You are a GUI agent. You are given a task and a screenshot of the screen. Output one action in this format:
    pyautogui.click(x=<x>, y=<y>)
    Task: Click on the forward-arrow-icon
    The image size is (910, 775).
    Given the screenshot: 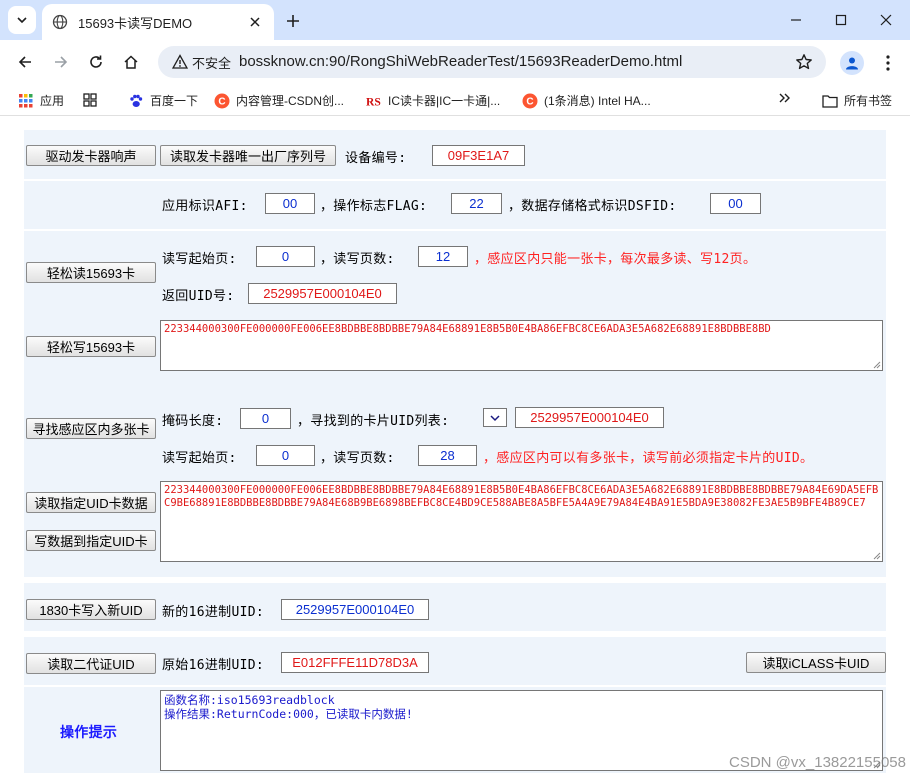 What is the action you would take?
    pyautogui.click(x=61, y=62)
    